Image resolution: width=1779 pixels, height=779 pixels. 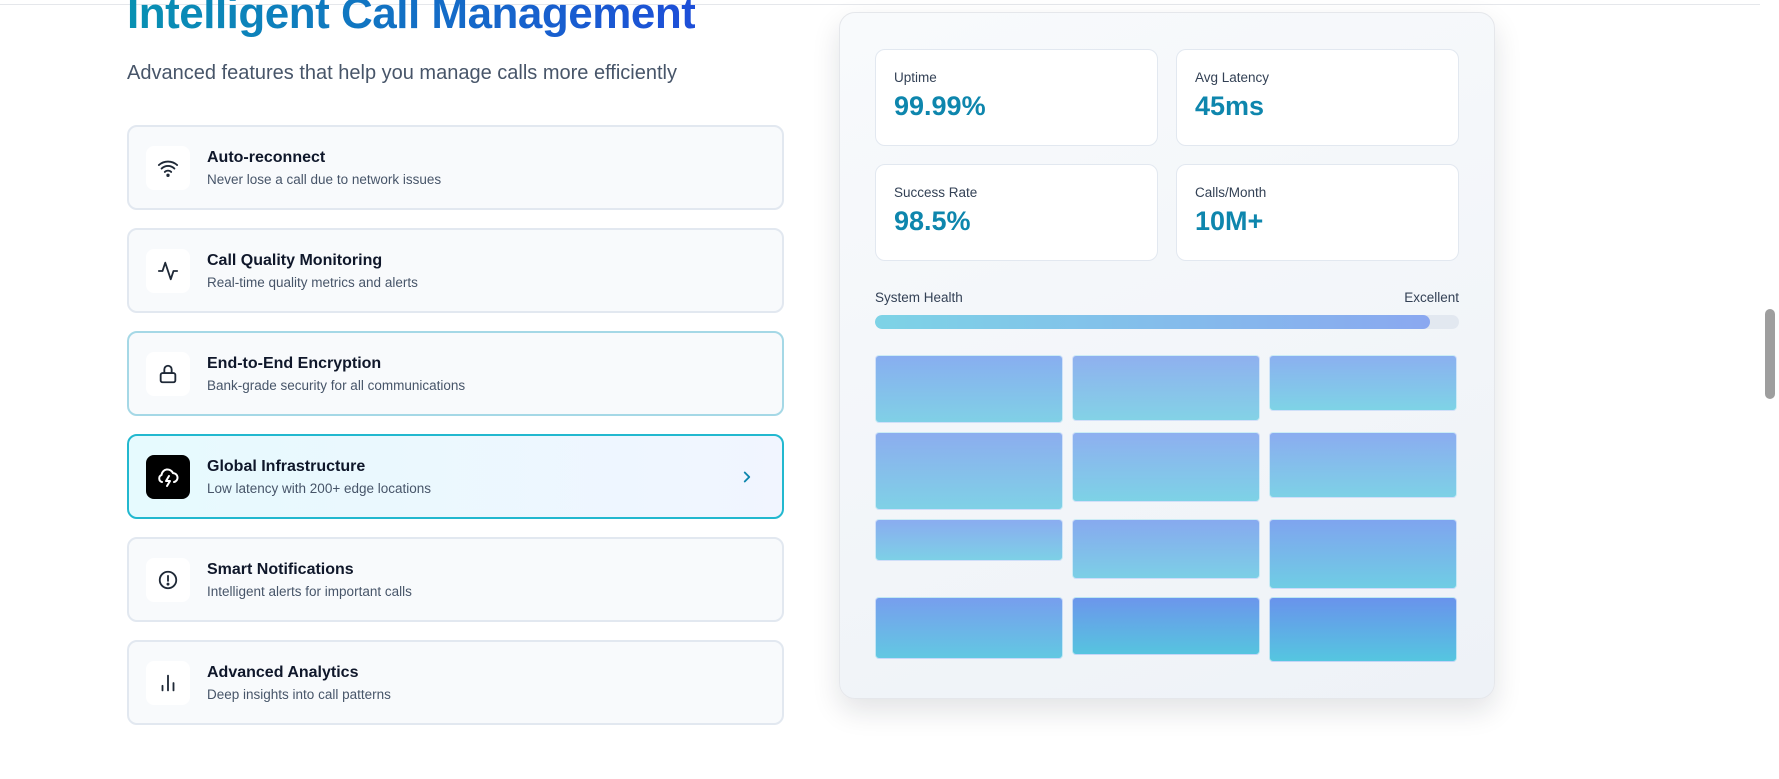 I want to click on feature-title: End-to-End Encryption, so click(x=294, y=364).